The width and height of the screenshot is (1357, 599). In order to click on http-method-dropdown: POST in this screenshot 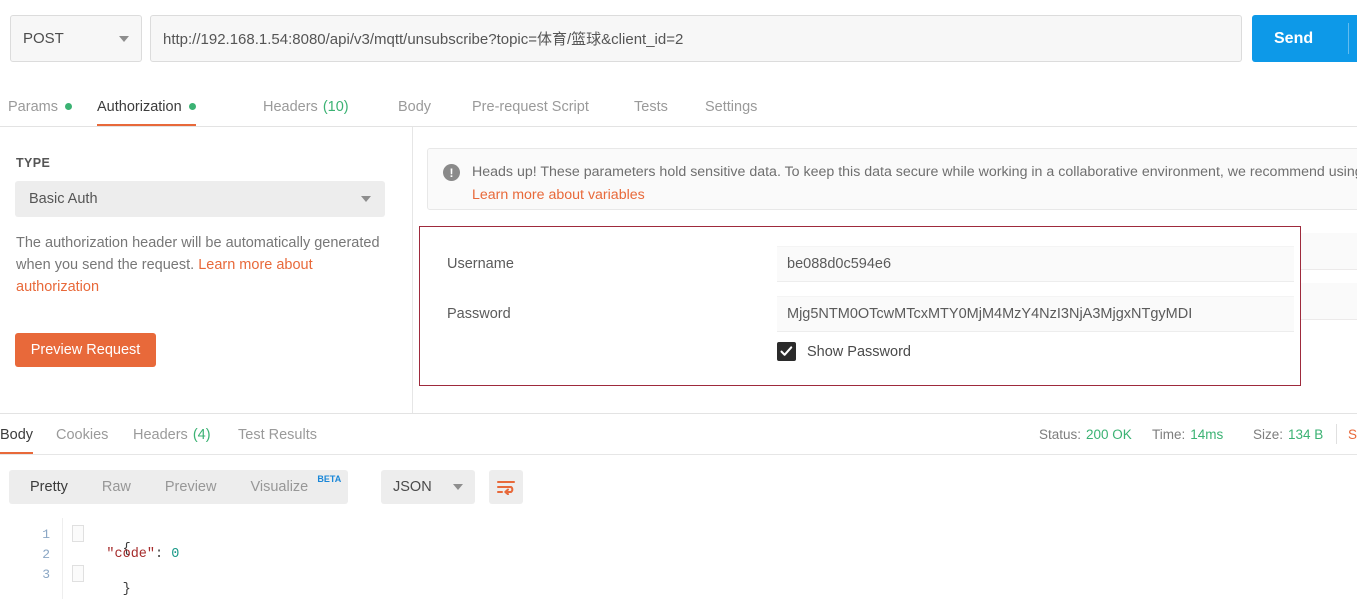, I will do `click(76, 38)`.